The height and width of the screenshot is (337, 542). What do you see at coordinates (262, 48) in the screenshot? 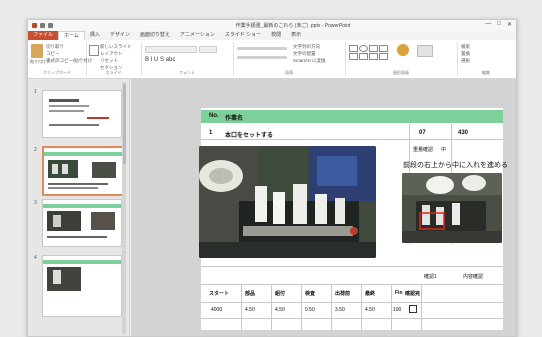
I see `list-buttons` at bounding box center [262, 48].